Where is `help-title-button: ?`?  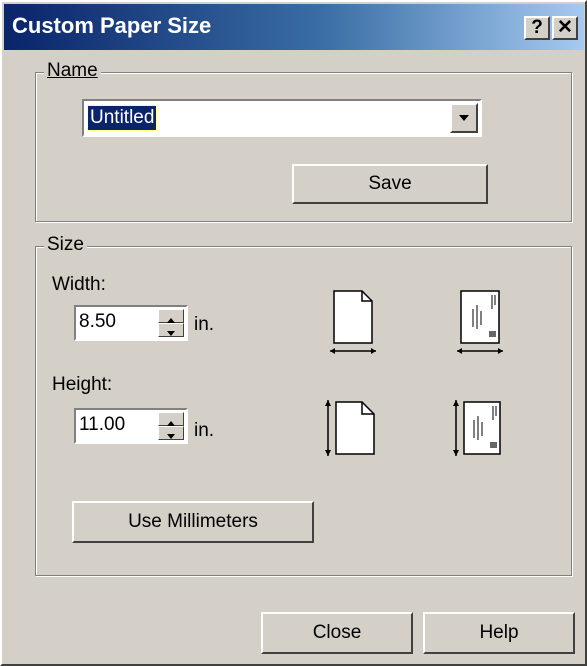
help-title-button: ? is located at coordinates (537, 28).